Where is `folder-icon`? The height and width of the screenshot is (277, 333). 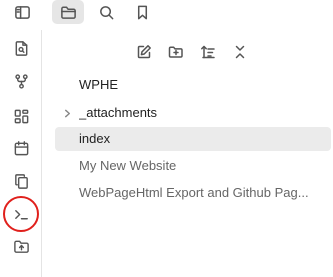 folder-icon is located at coordinates (68, 12).